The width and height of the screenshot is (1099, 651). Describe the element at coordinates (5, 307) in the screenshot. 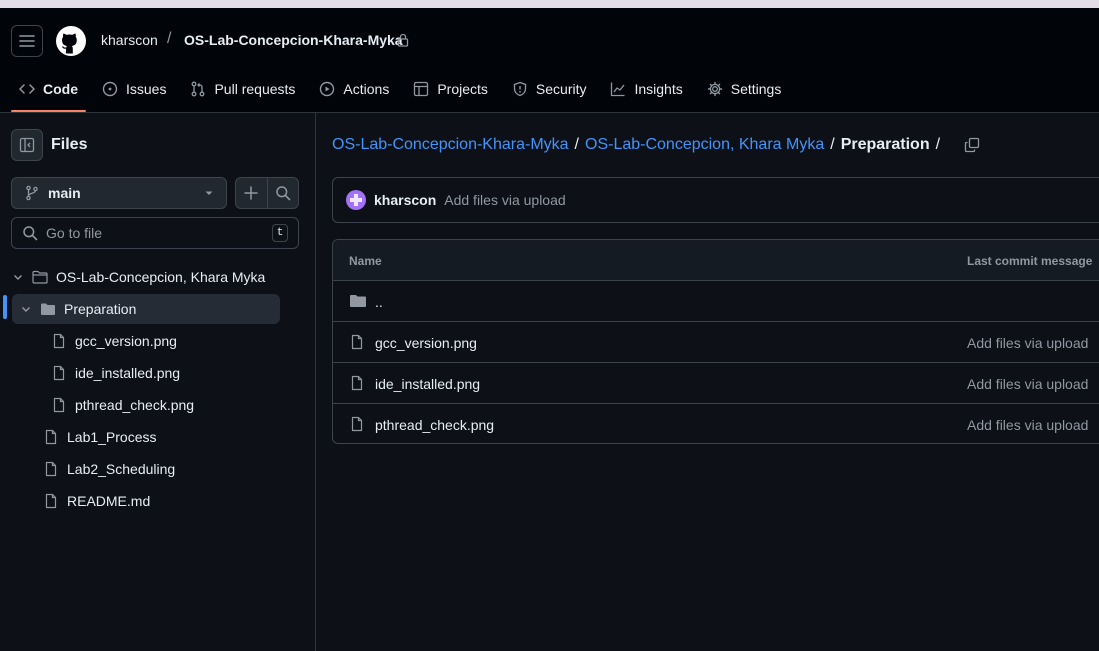

I see `selected-indicator` at that location.